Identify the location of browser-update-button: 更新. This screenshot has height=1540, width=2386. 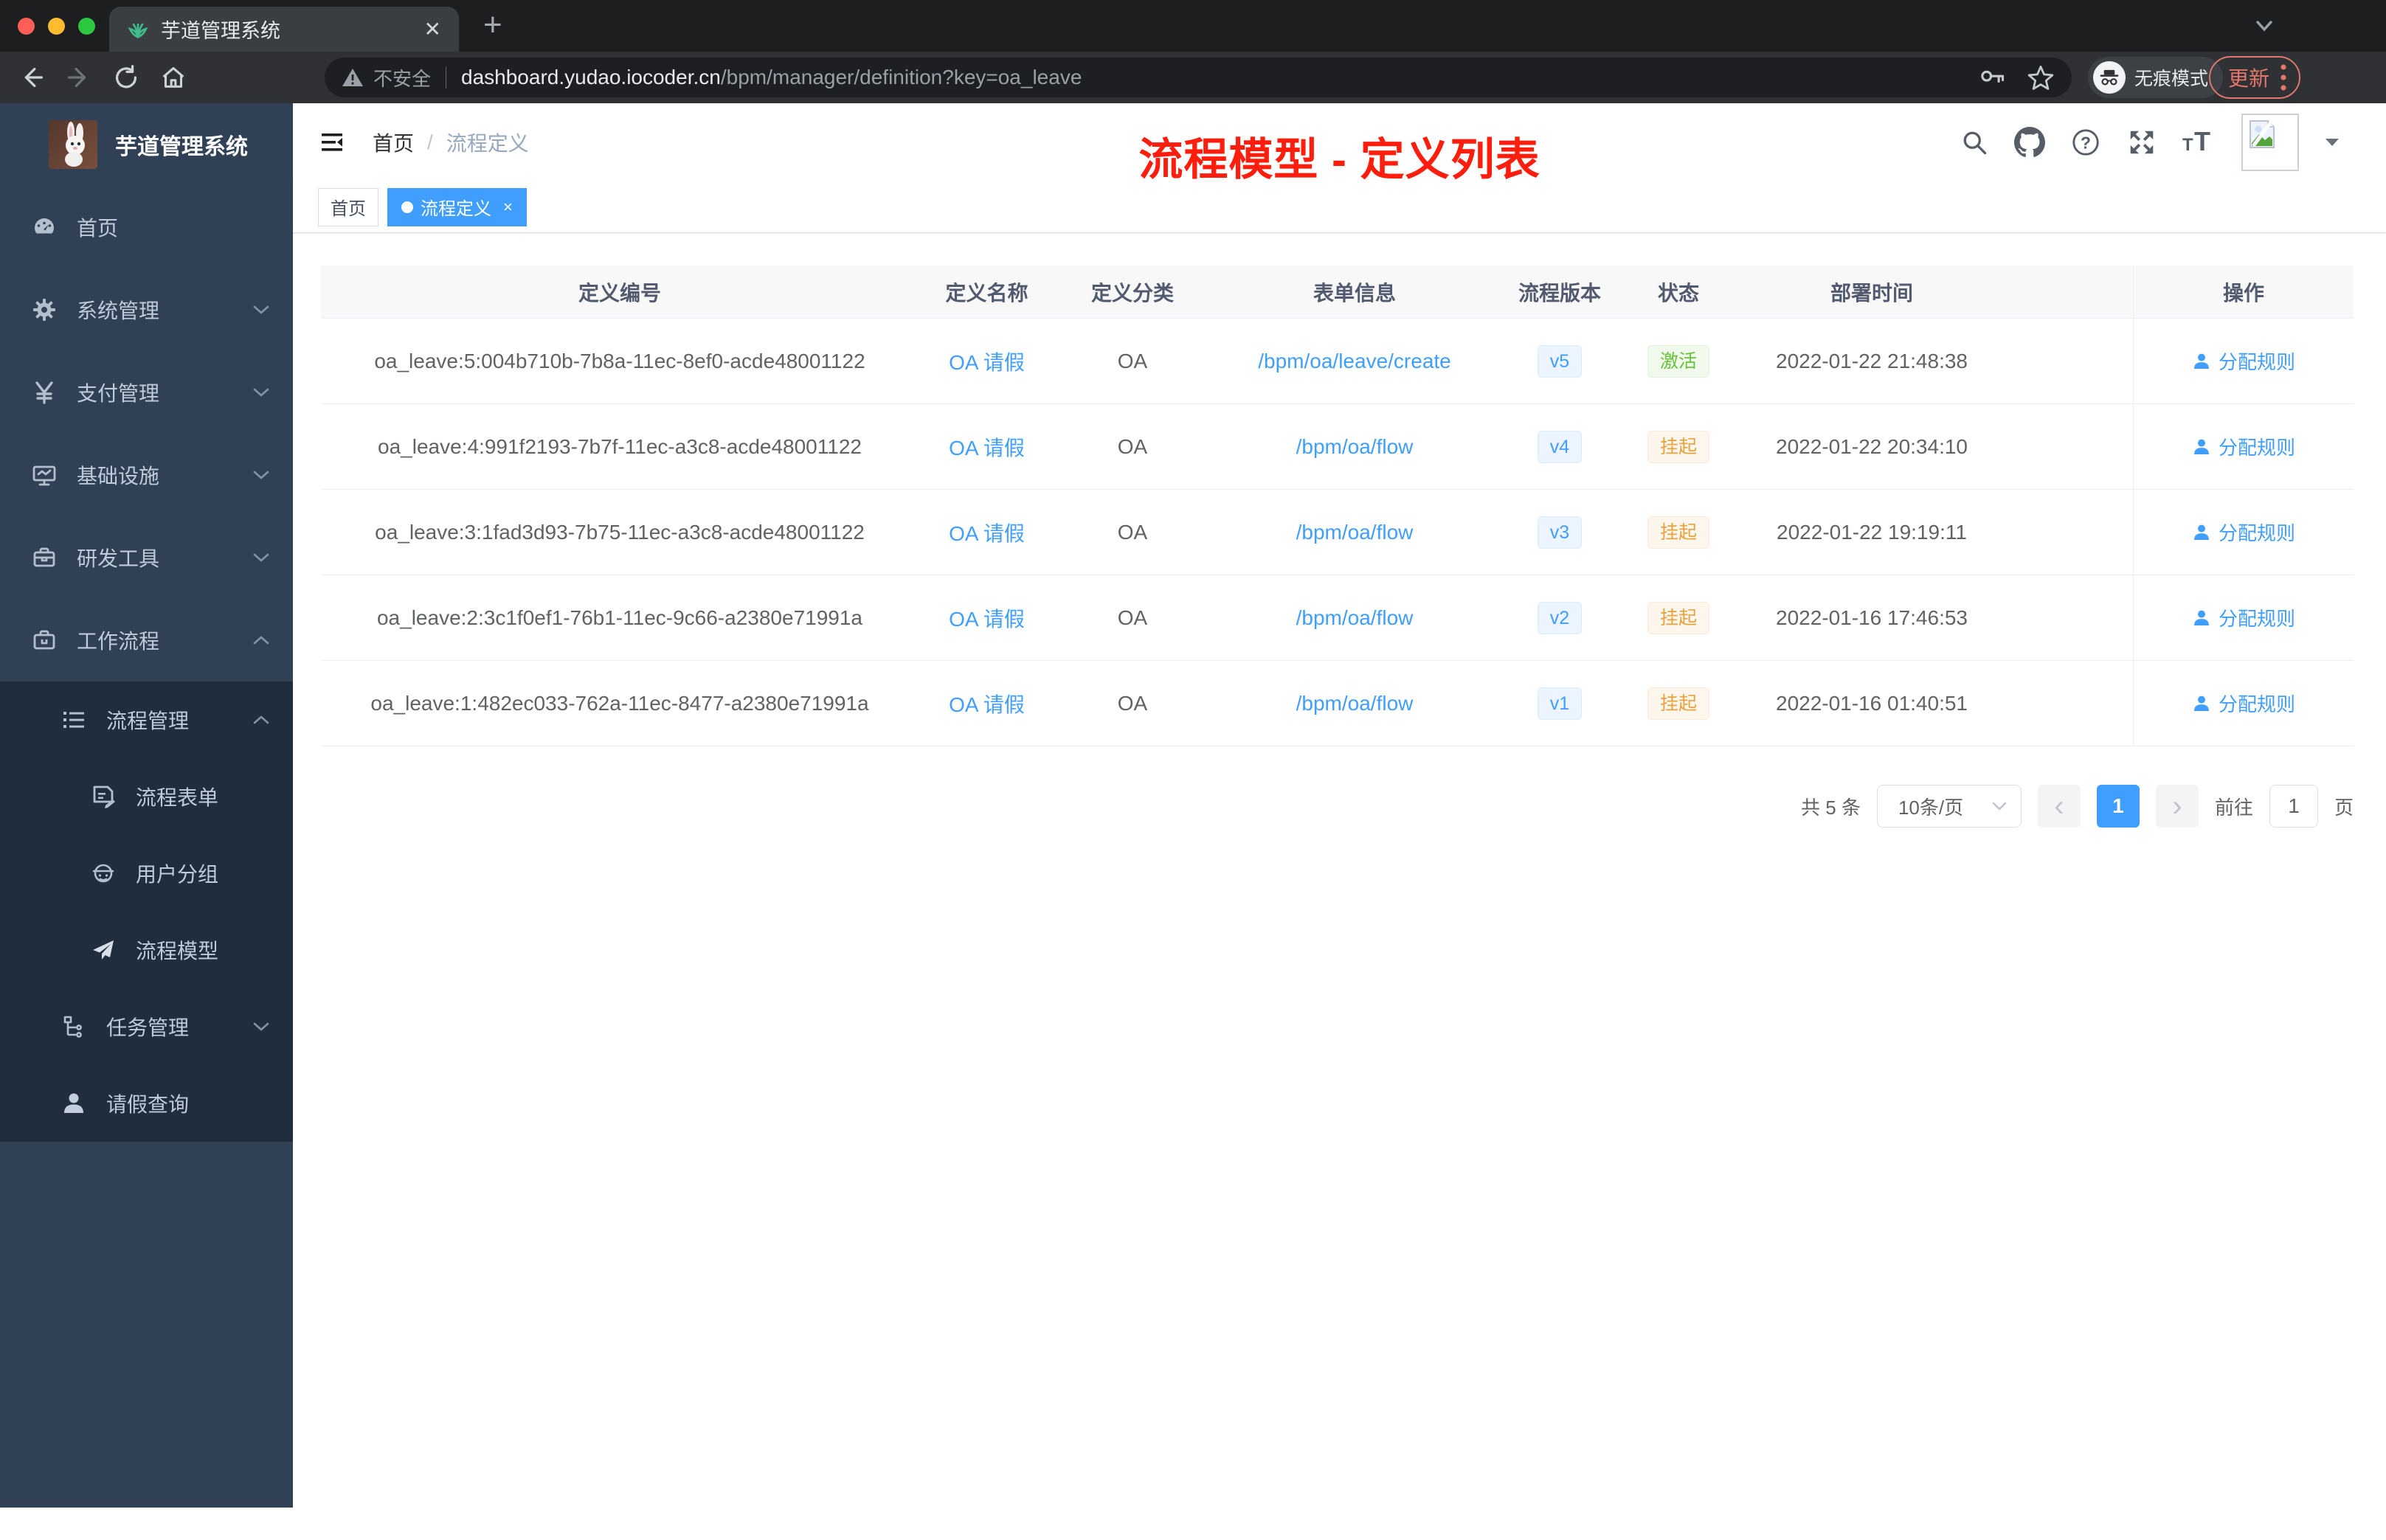
(2255, 77).